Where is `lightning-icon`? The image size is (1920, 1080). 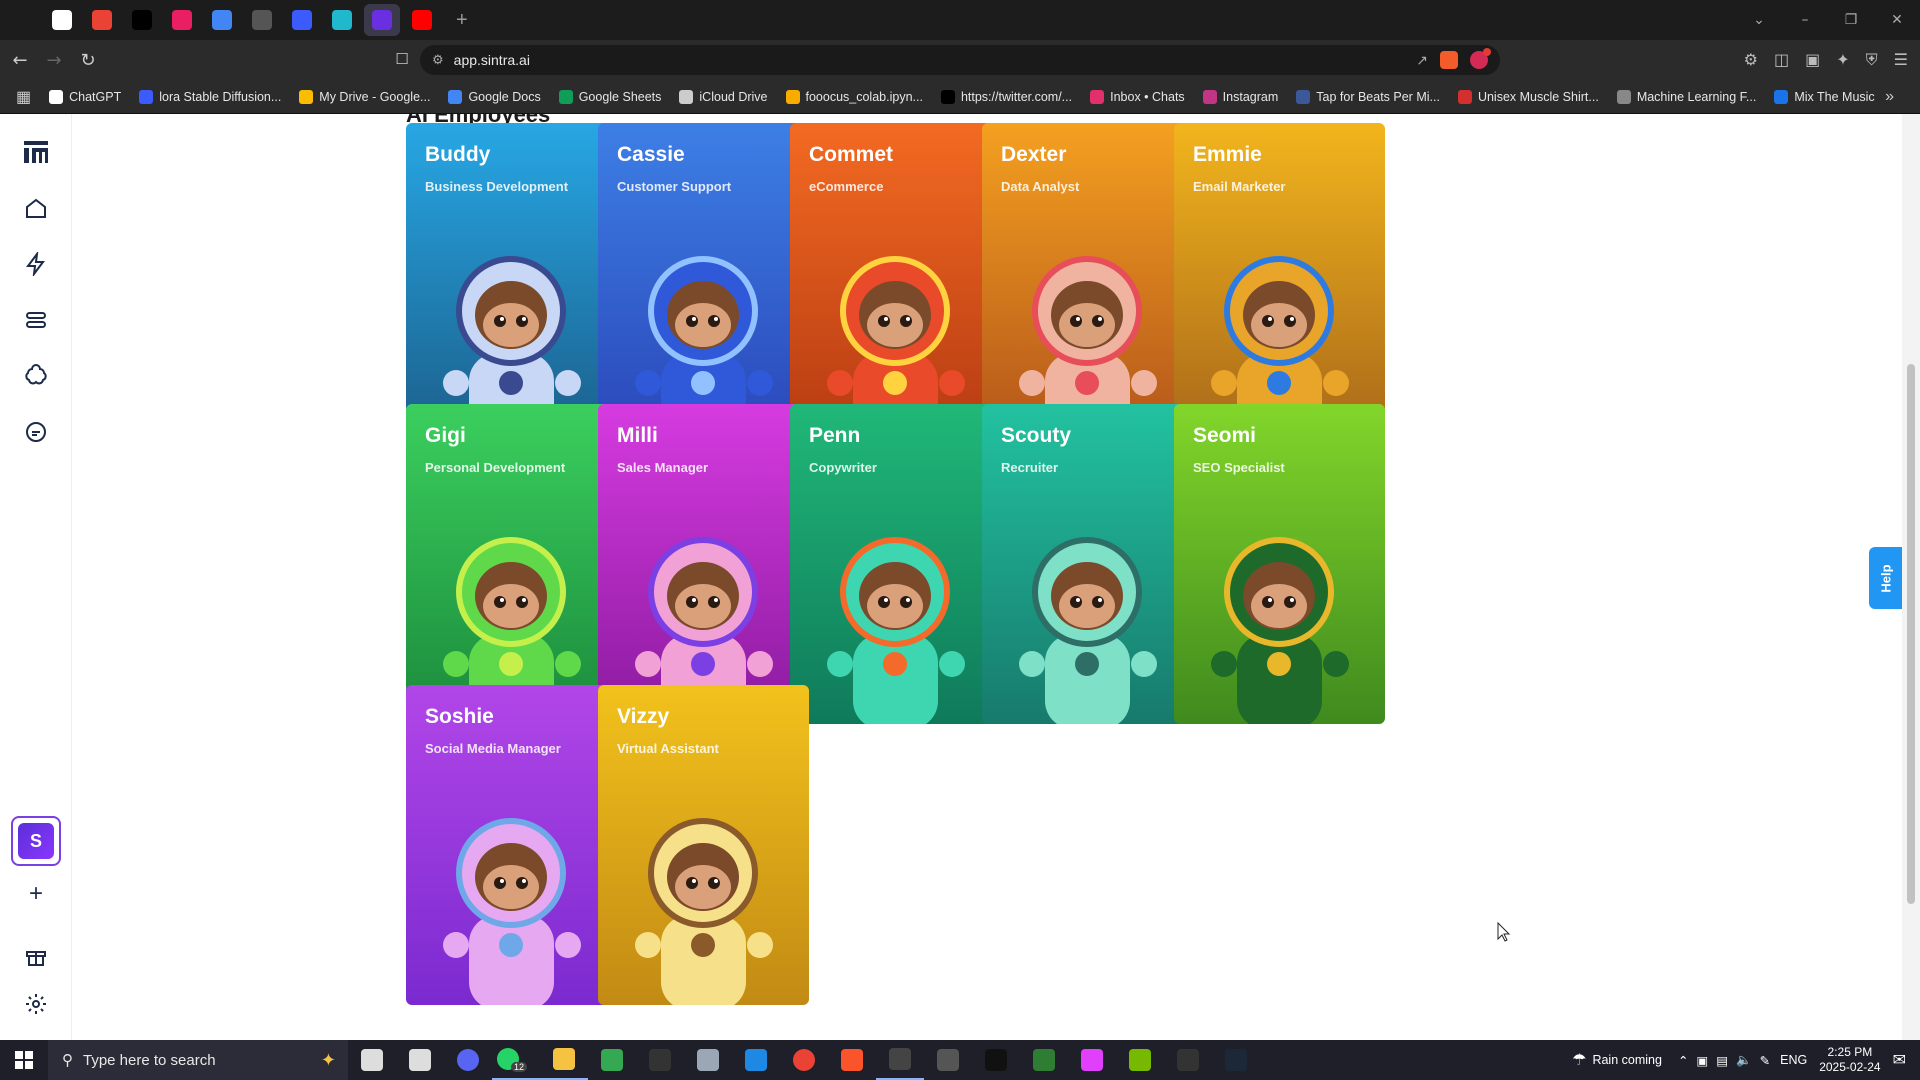 lightning-icon is located at coordinates (36, 264).